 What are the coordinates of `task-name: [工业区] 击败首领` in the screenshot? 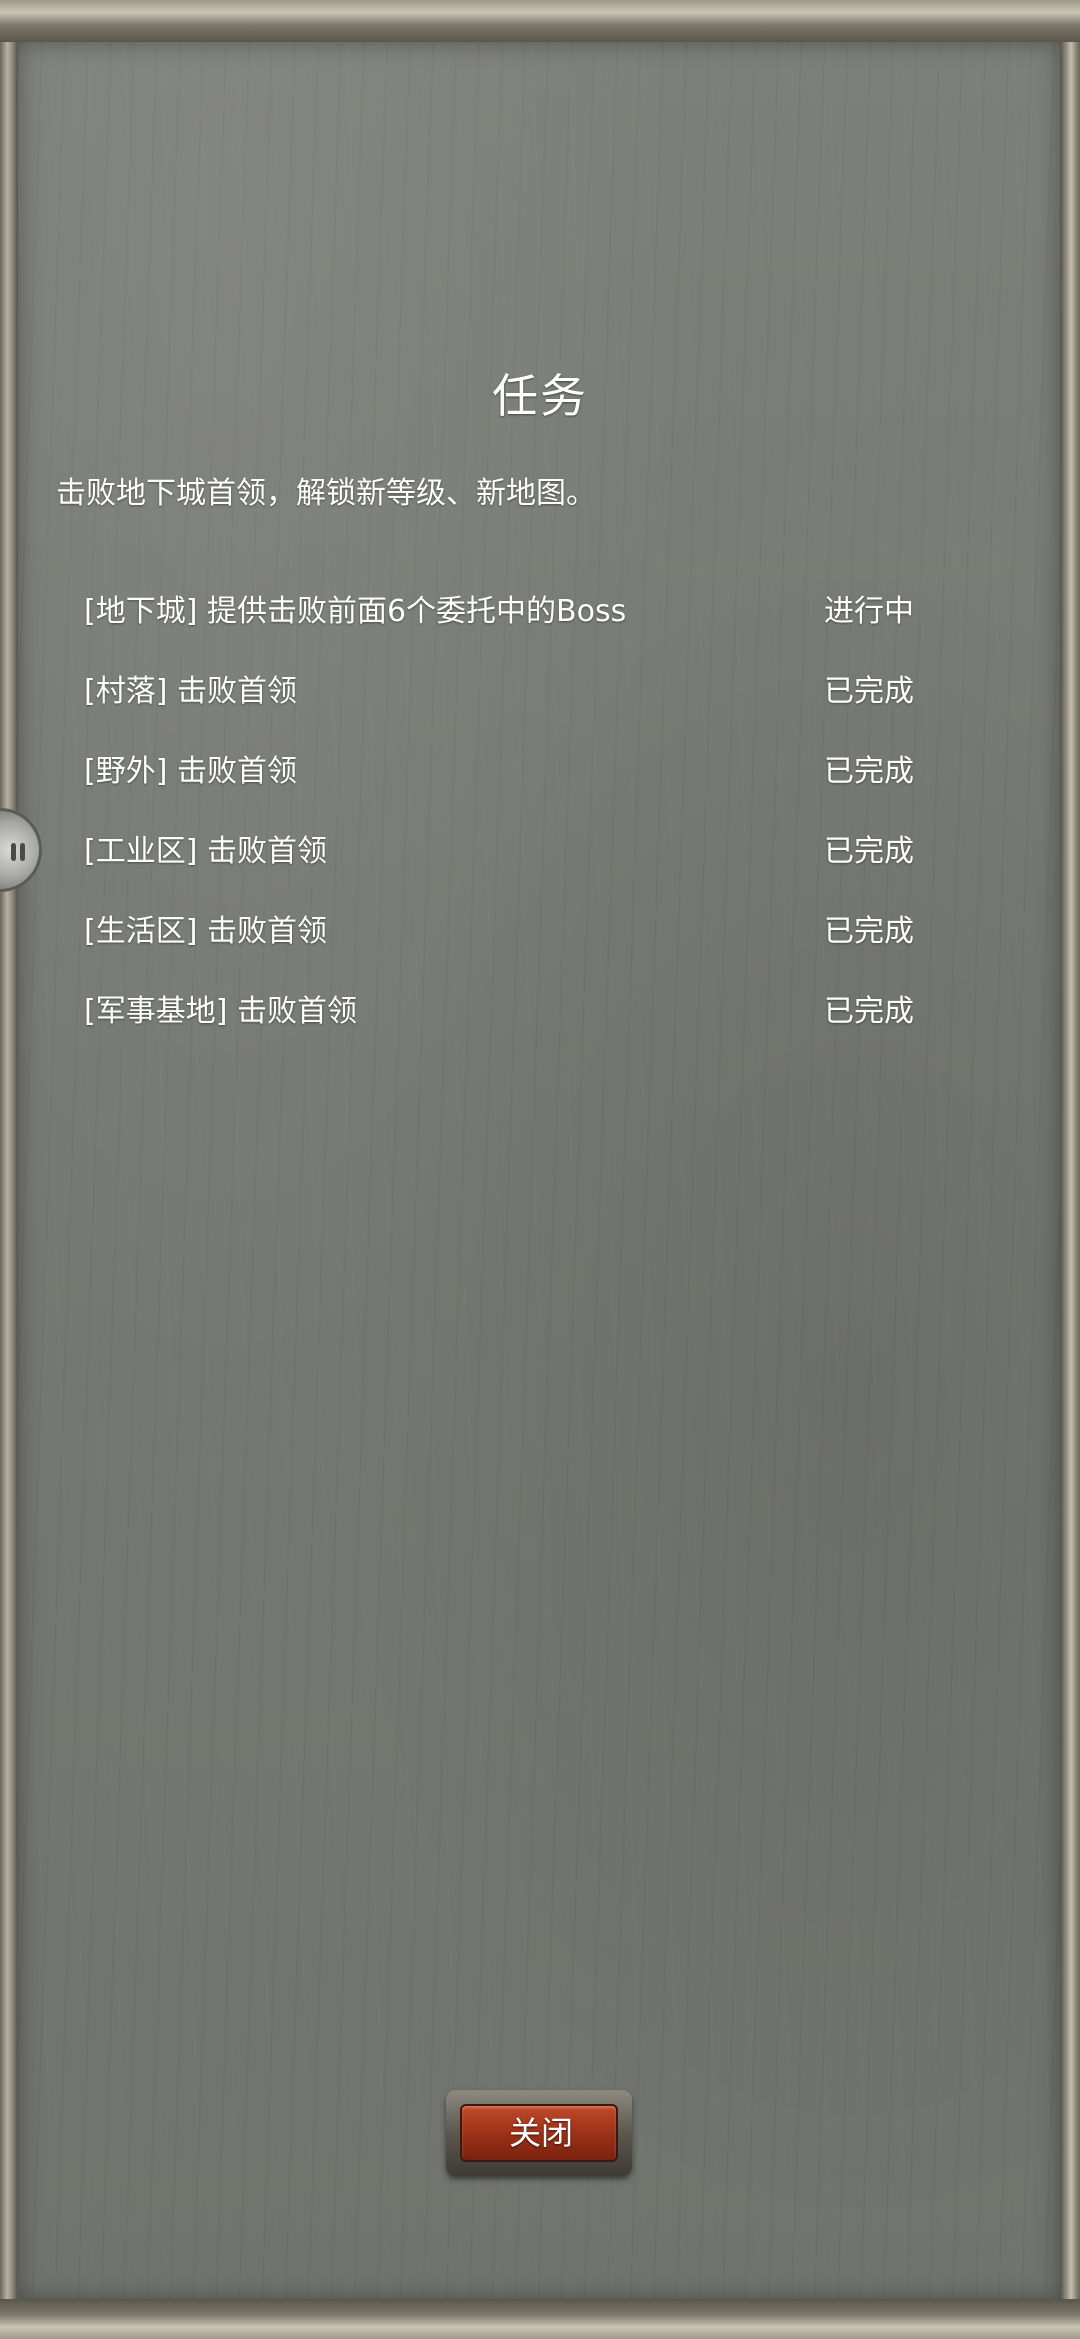 It's located at (205, 851).